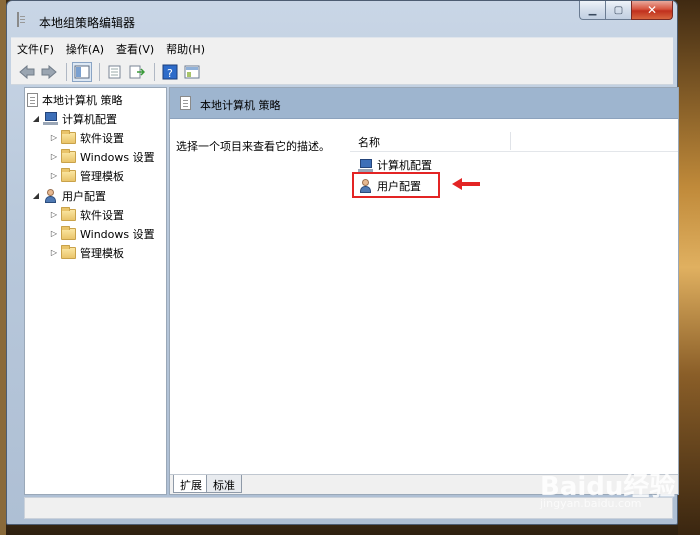 Image resolution: width=700 pixels, height=535 pixels. Describe the element at coordinates (369, 142) in the screenshot. I see `column-name-header: 名称` at that location.